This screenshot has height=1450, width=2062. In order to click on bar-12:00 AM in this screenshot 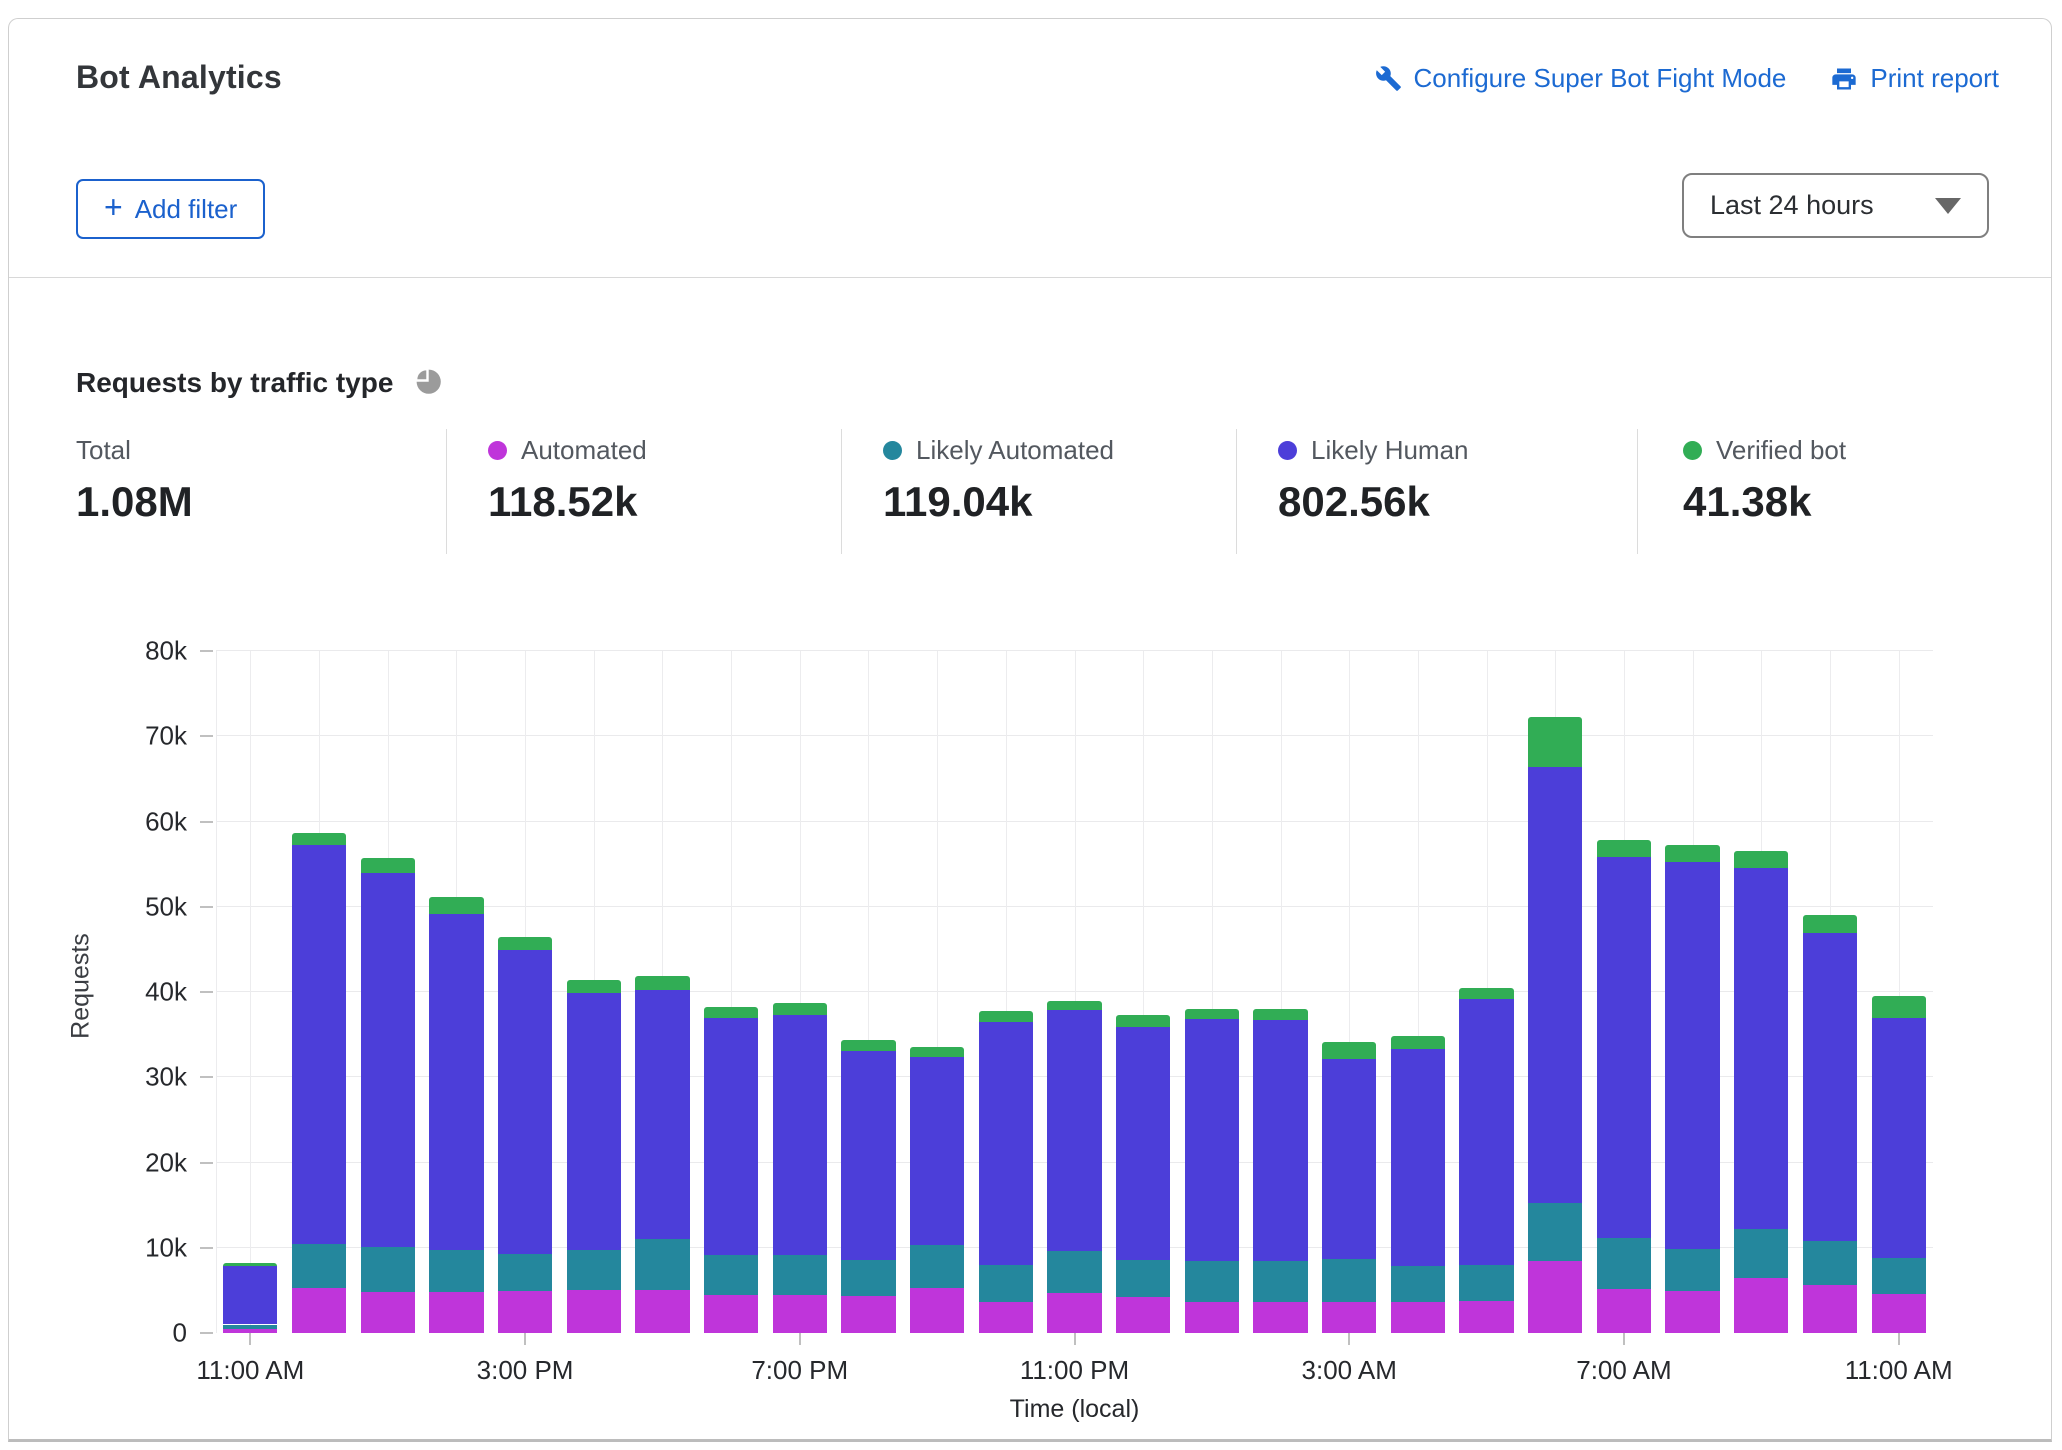, I will do `click(1143, 992)`.